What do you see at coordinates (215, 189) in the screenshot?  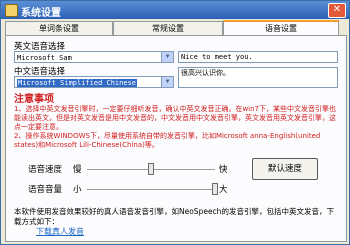 I see `volume-slider-thumb` at bounding box center [215, 189].